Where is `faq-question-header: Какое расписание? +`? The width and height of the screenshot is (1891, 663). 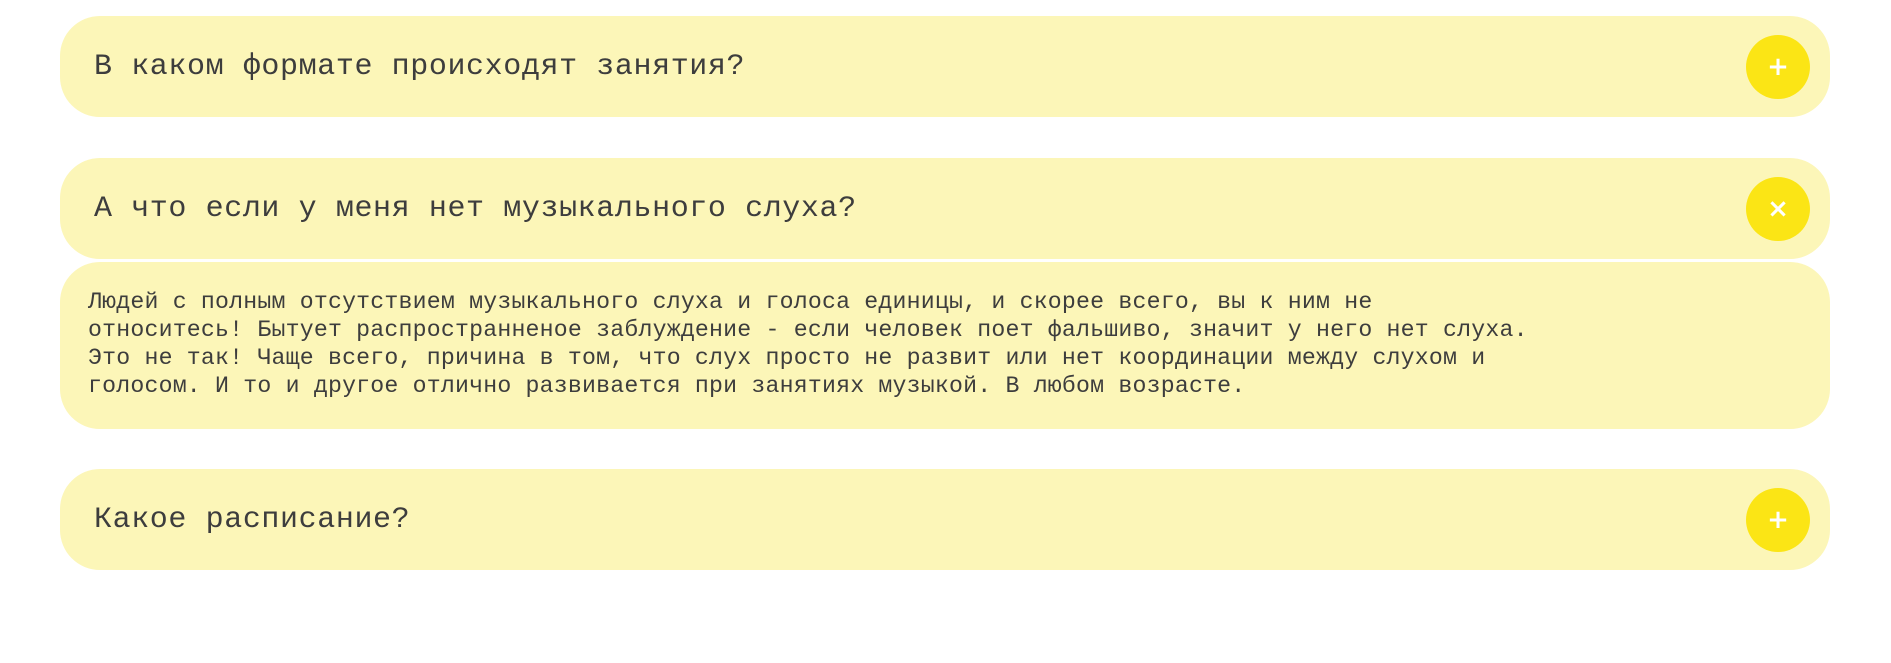
faq-question-header: Какое расписание? + is located at coordinates (945, 519).